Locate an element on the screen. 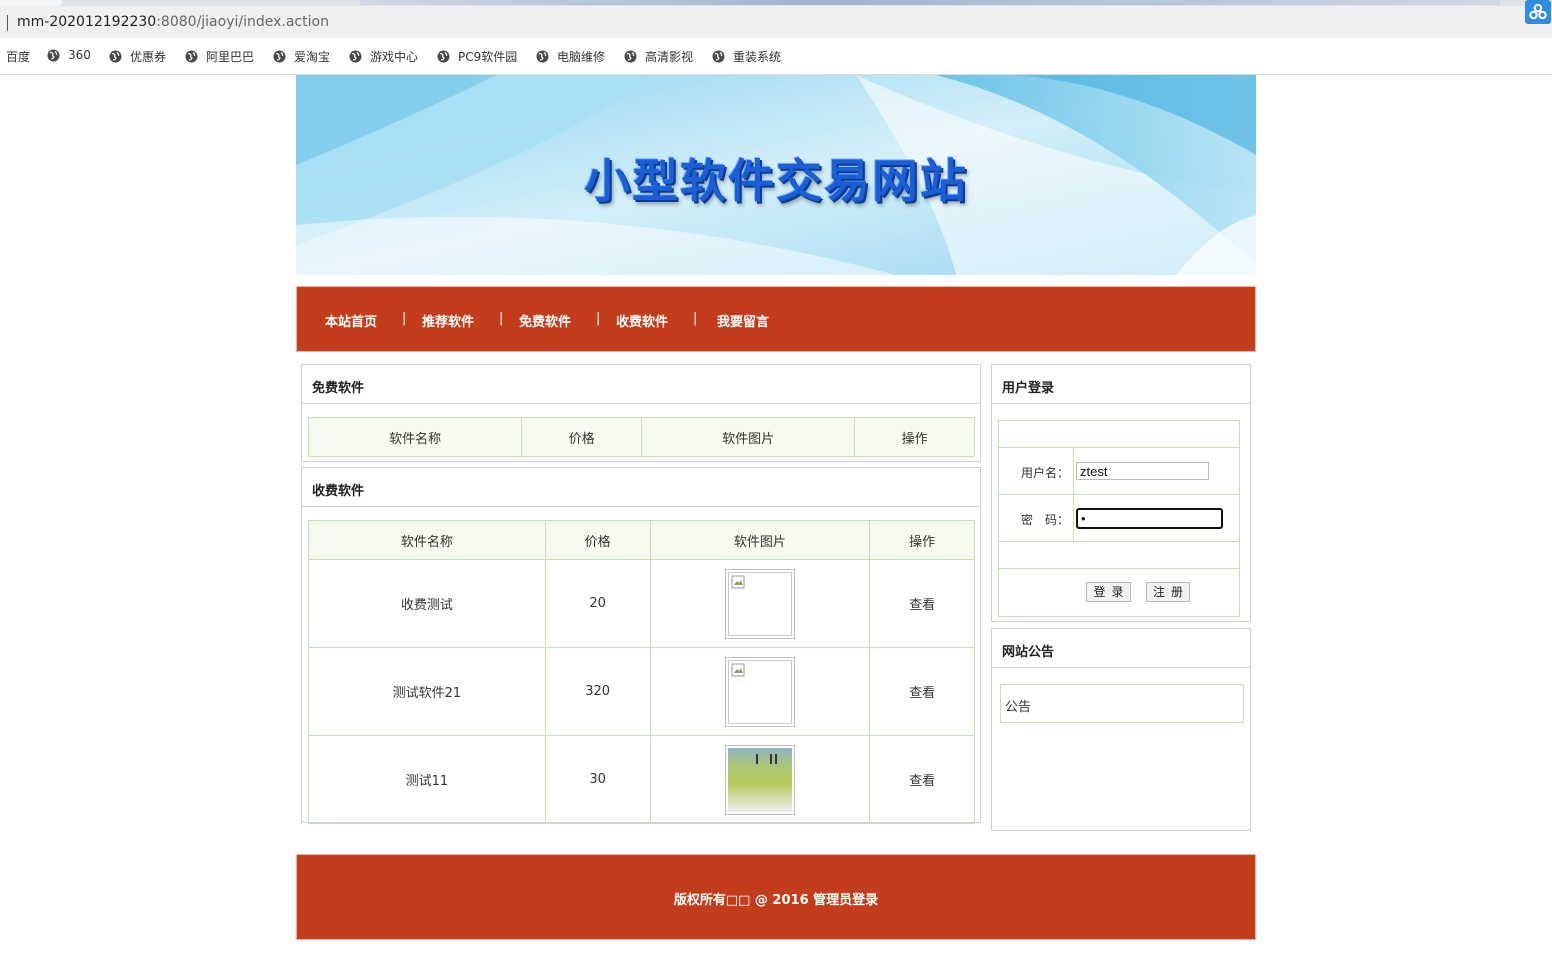  panel-header: 用户登录 is located at coordinates (1121, 384).